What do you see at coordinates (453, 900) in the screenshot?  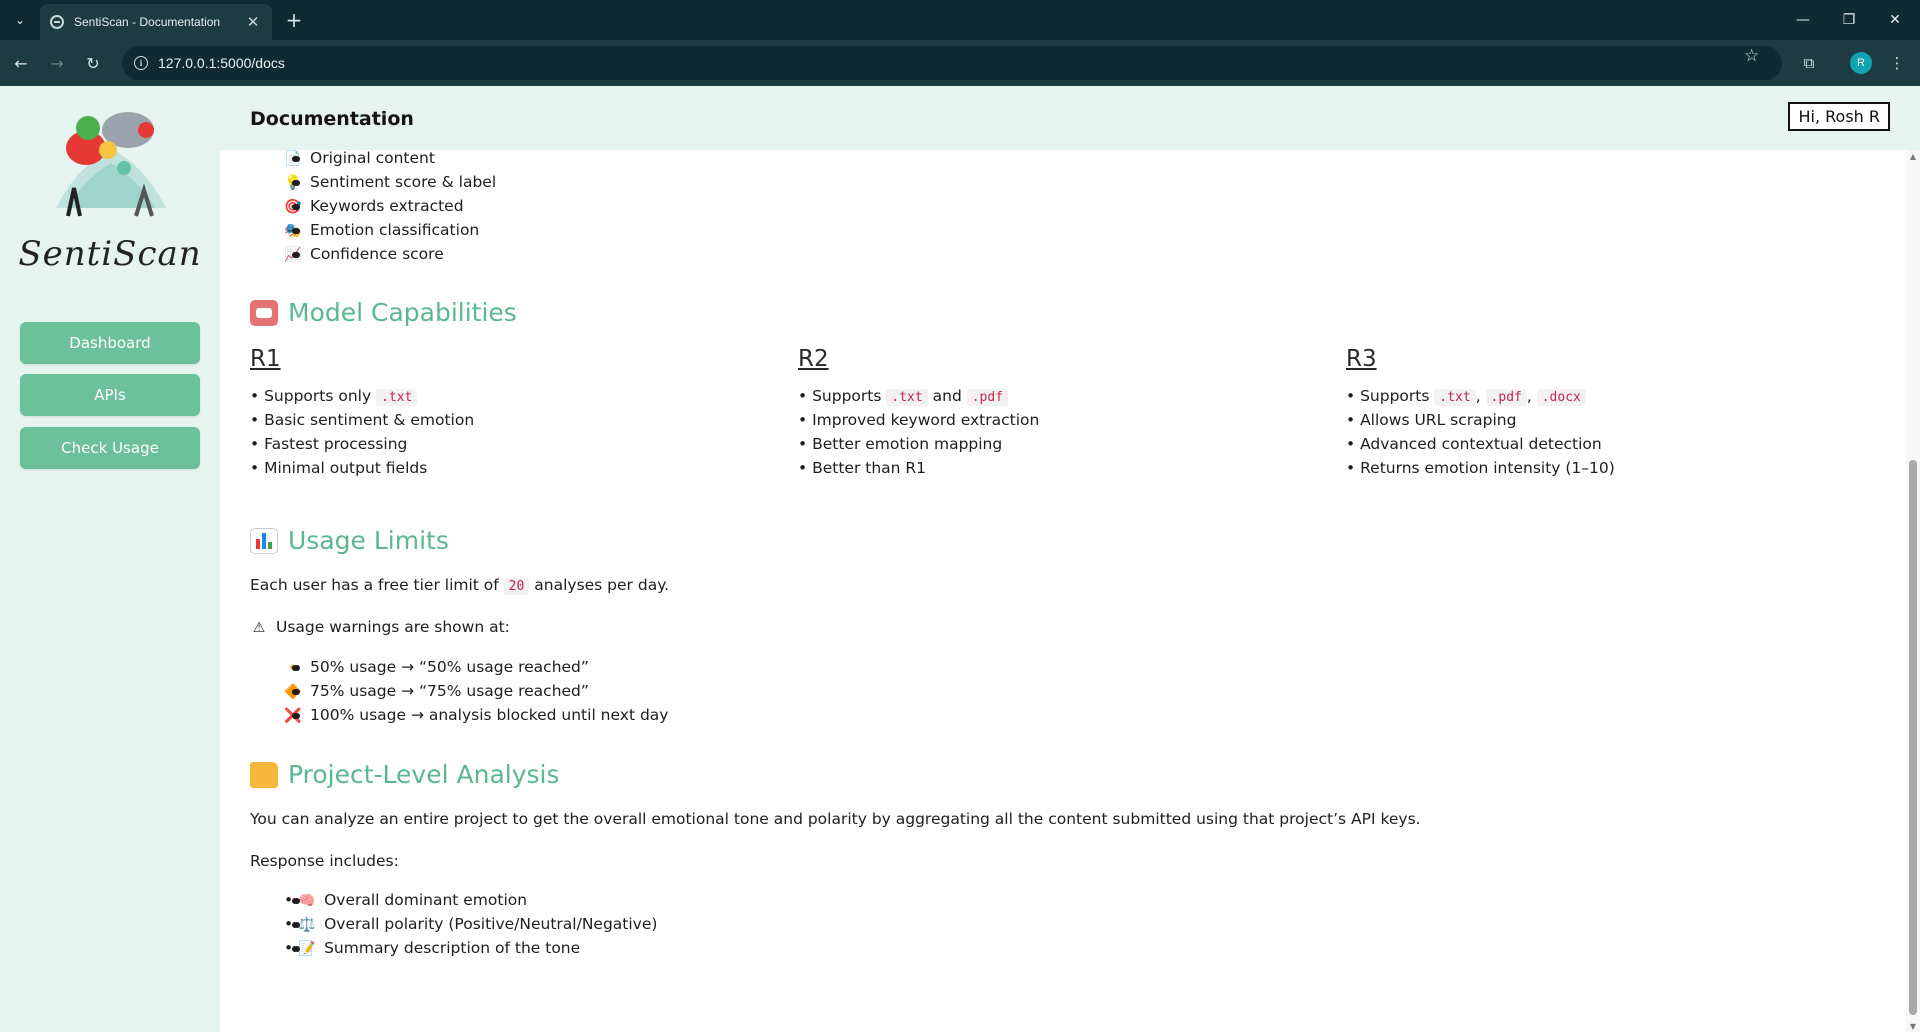 I see `list-item: • 🧠 Overall dominant emotion` at bounding box center [453, 900].